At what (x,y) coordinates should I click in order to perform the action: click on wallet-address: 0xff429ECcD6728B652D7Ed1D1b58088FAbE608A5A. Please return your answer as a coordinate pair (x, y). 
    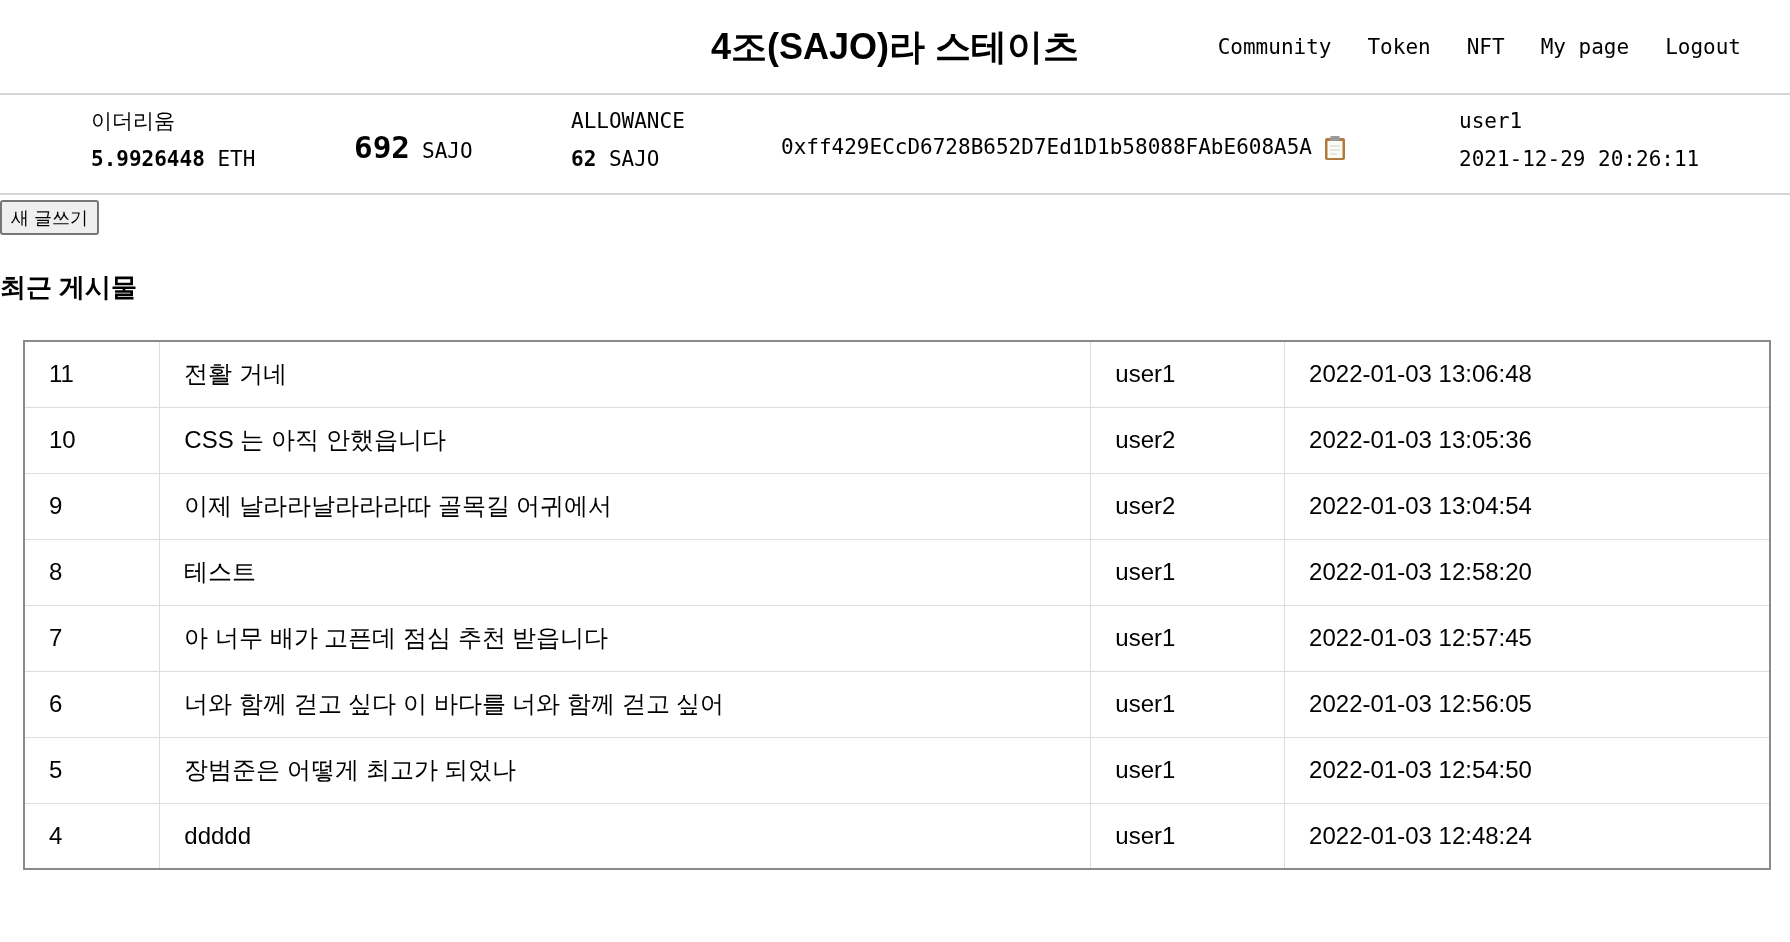
    Looking at the image, I should click on (1046, 147).